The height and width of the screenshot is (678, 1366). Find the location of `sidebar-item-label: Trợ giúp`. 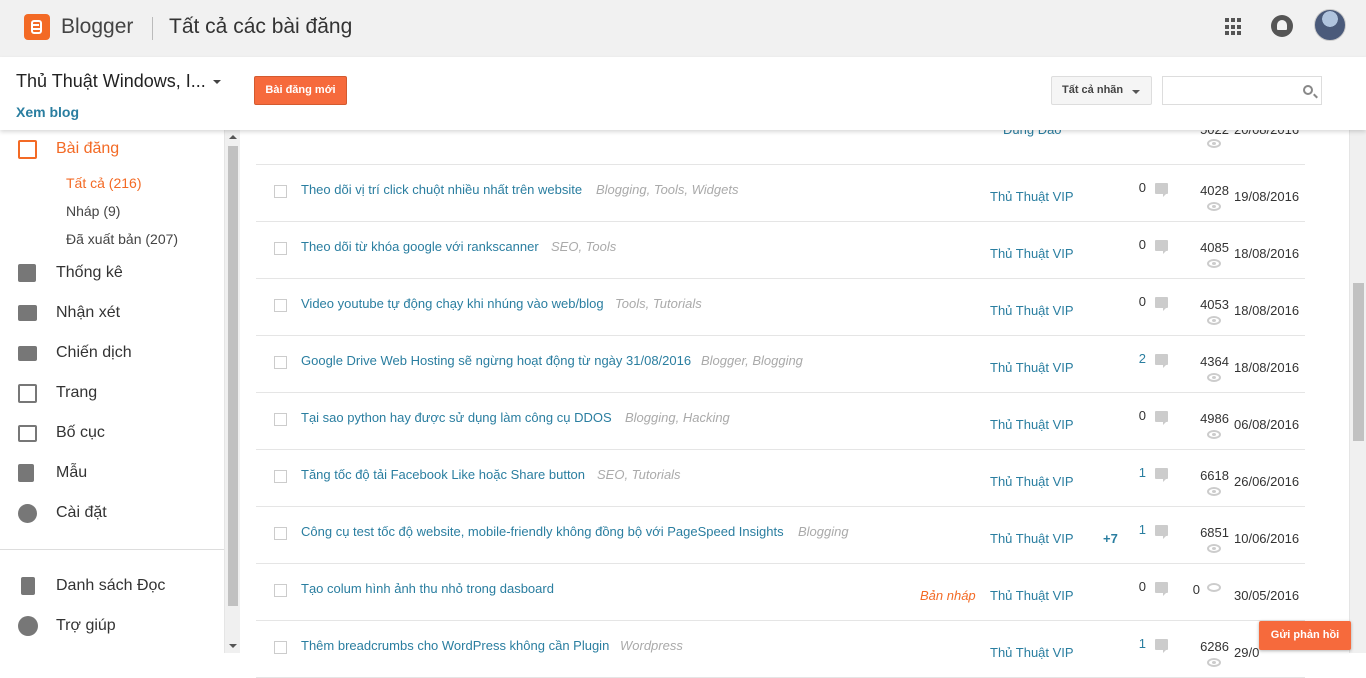

sidebar-item-label: Trợ giúp is located at coordinates (86, 625).